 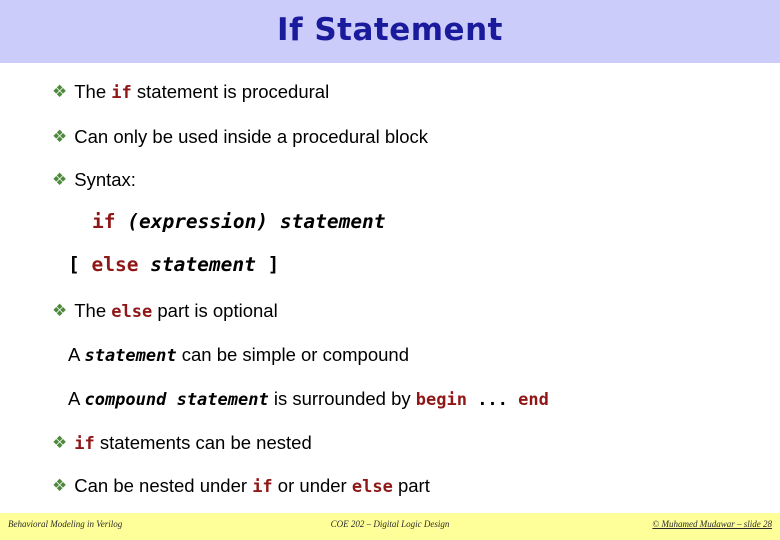 What do you see at coordinates (712, 524) in the screenshot?
I see `footer-credit: © Muhamed Mudawar – slide 28` at bounding box center [712, 524].